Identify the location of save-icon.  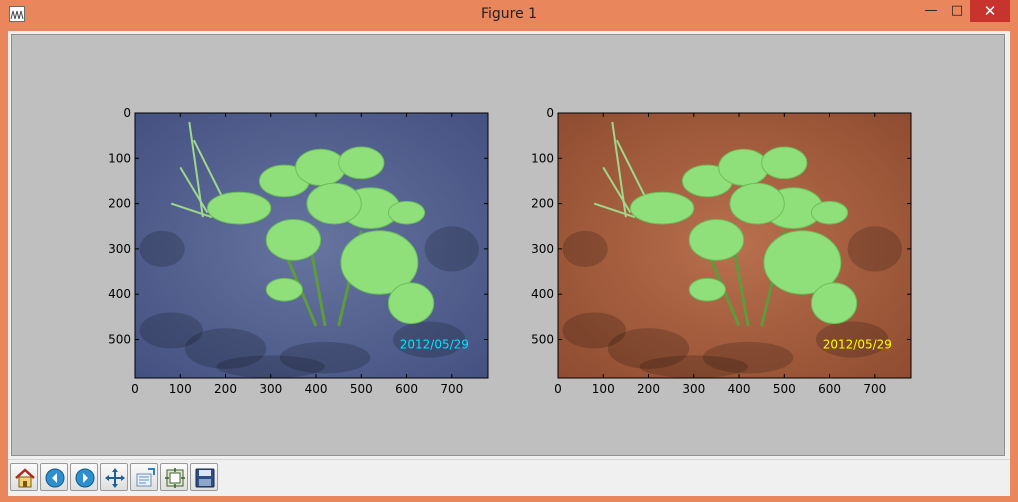
(205, 478).